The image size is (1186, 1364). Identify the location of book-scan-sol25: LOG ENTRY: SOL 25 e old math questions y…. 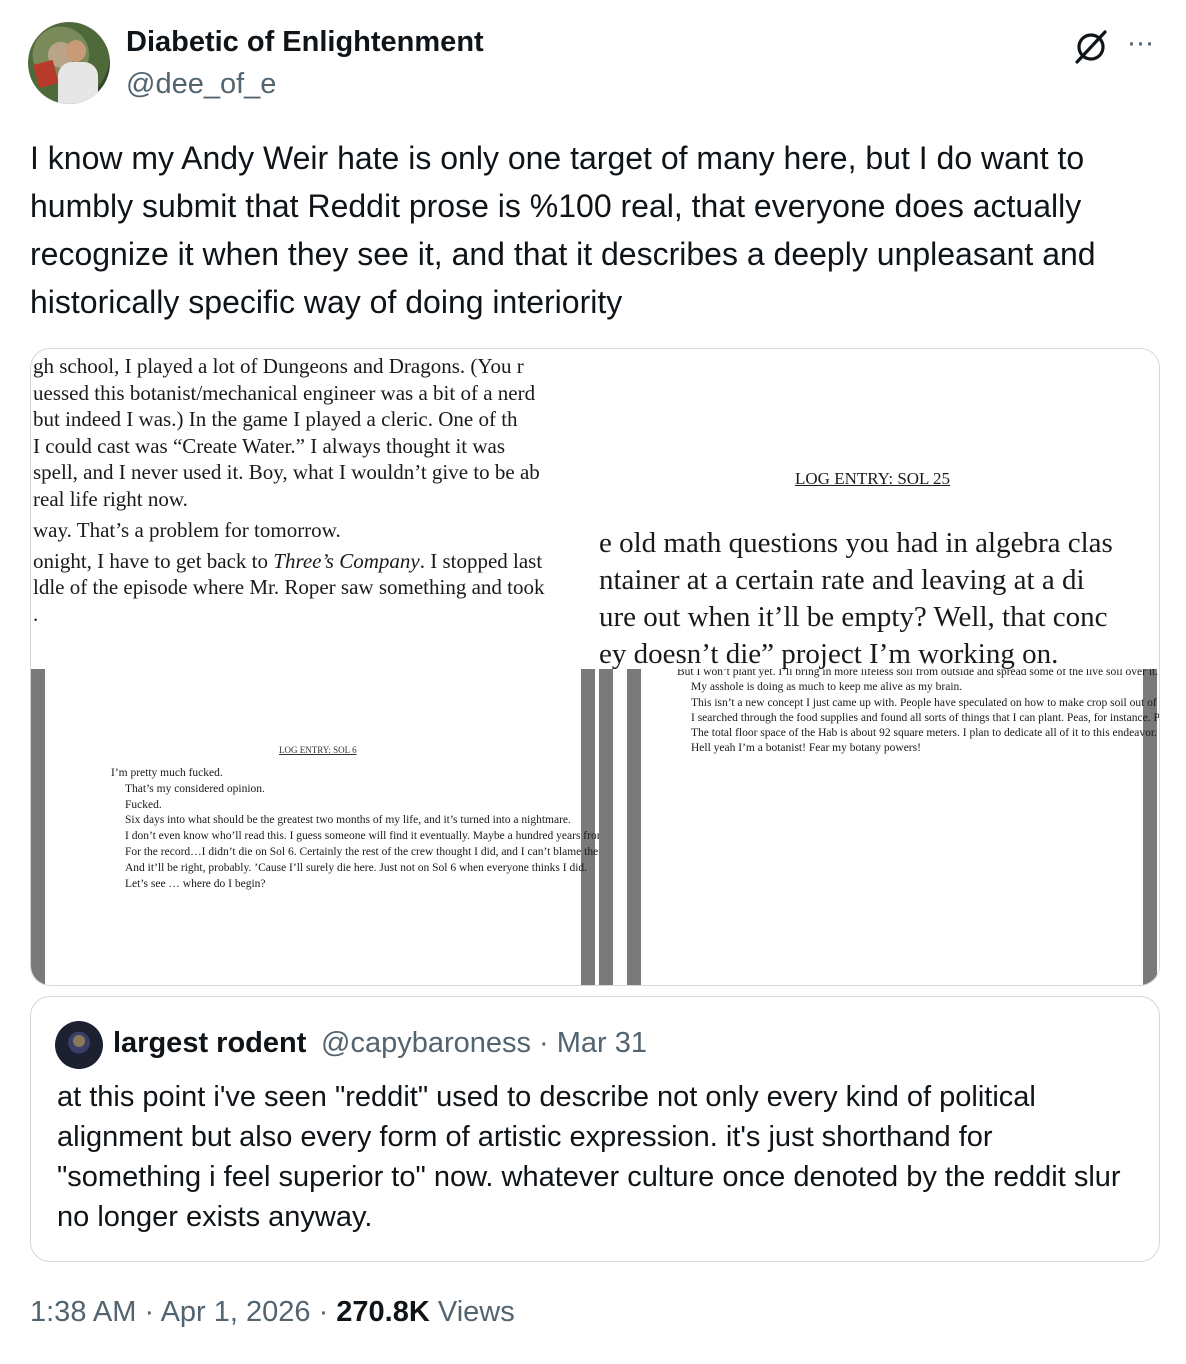
(879, 509).